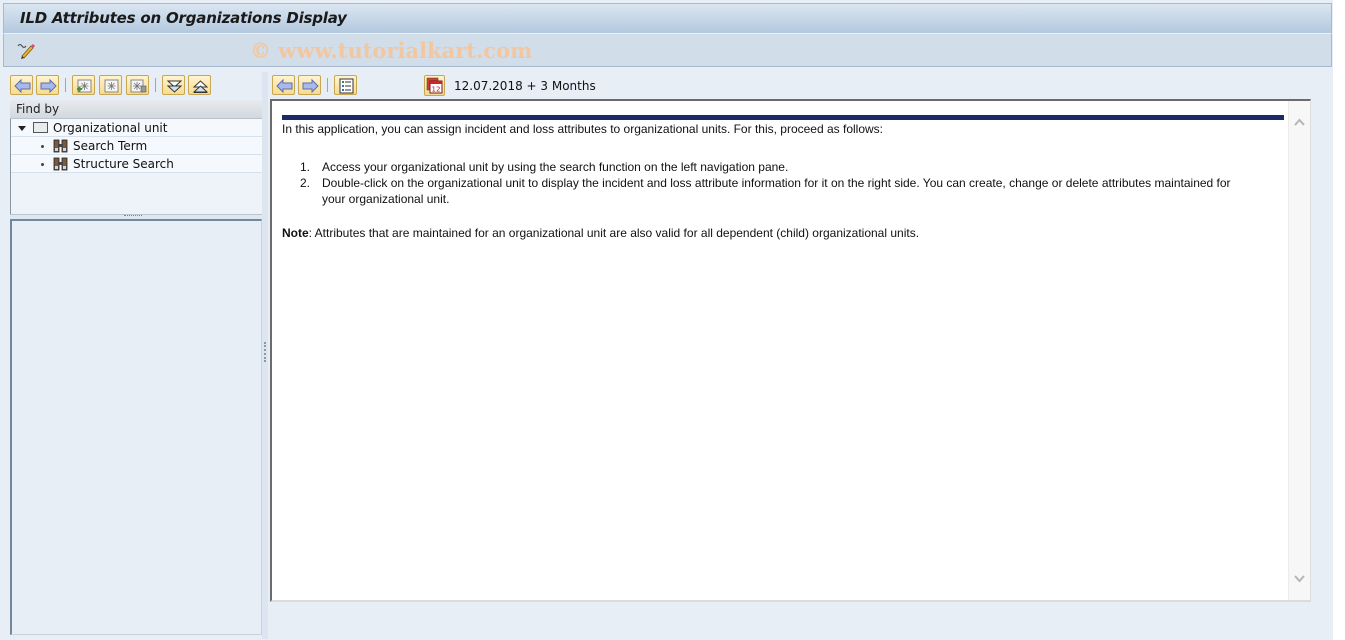 The image size is (1345, 640). Describe the element at coordinates (110, 85) in the screenshot. I see `node-button` at that location.